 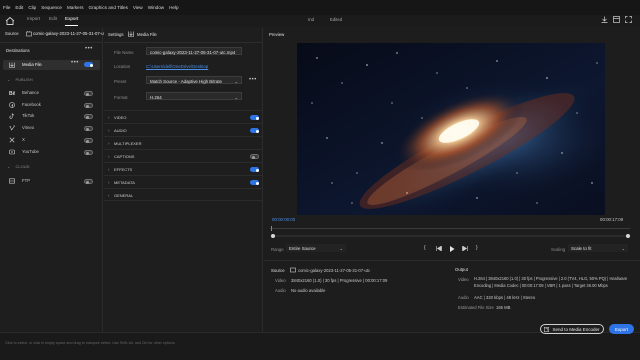 I want to click on menu-view: View, so click(x=138, y=7).